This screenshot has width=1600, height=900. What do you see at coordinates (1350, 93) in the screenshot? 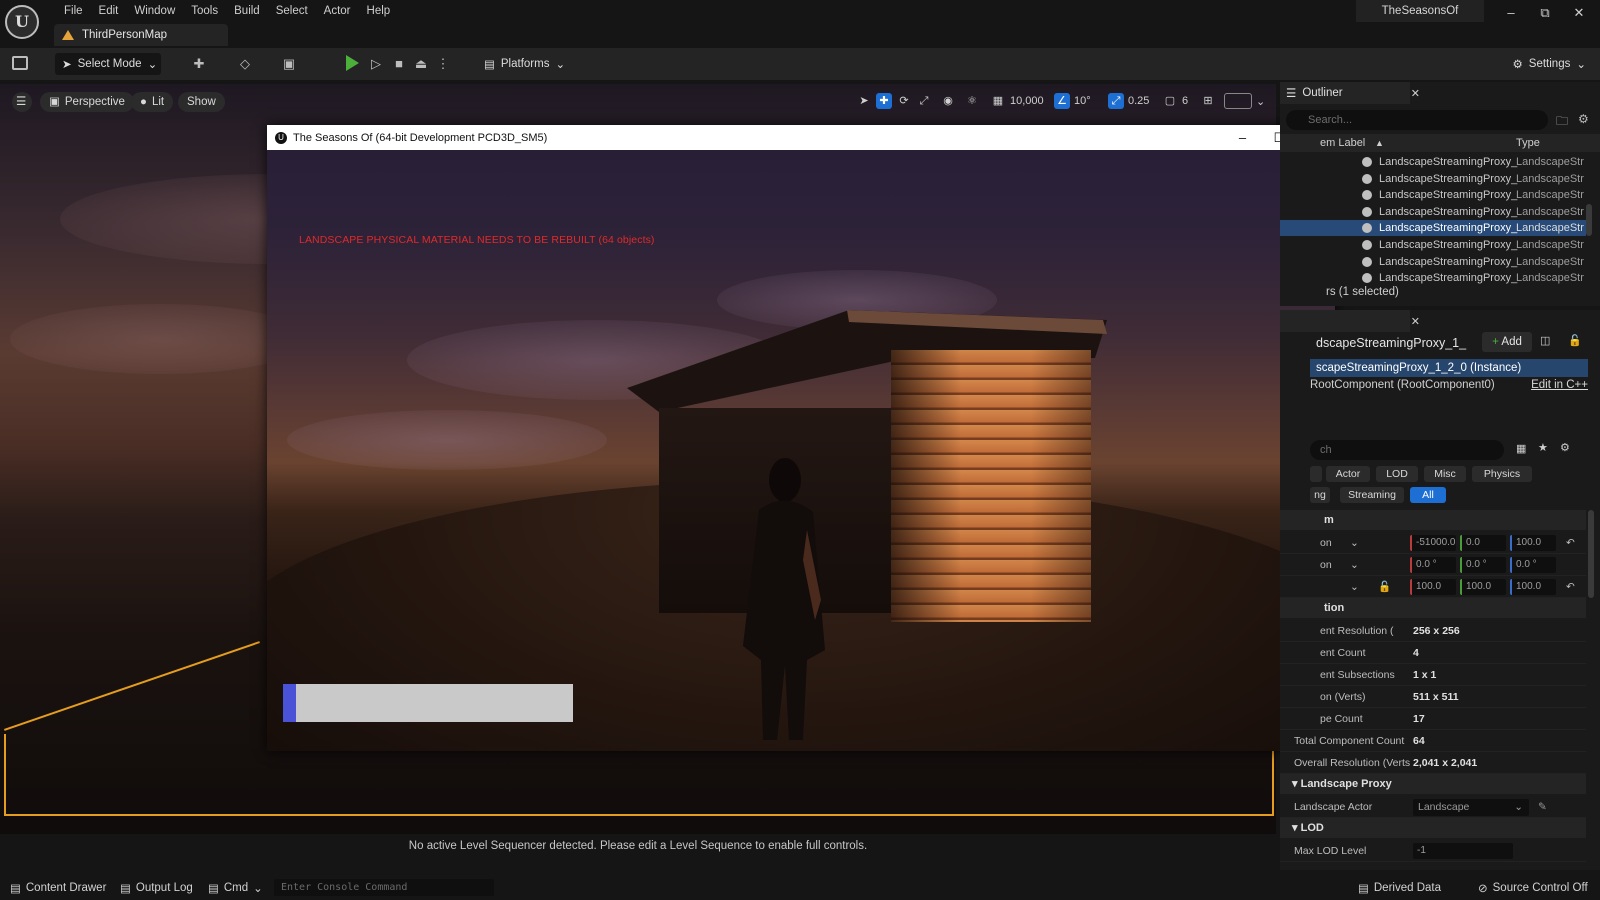
I see `outliner-tab: ☰ Outliner ✕` at bounding box center [1350, 93].